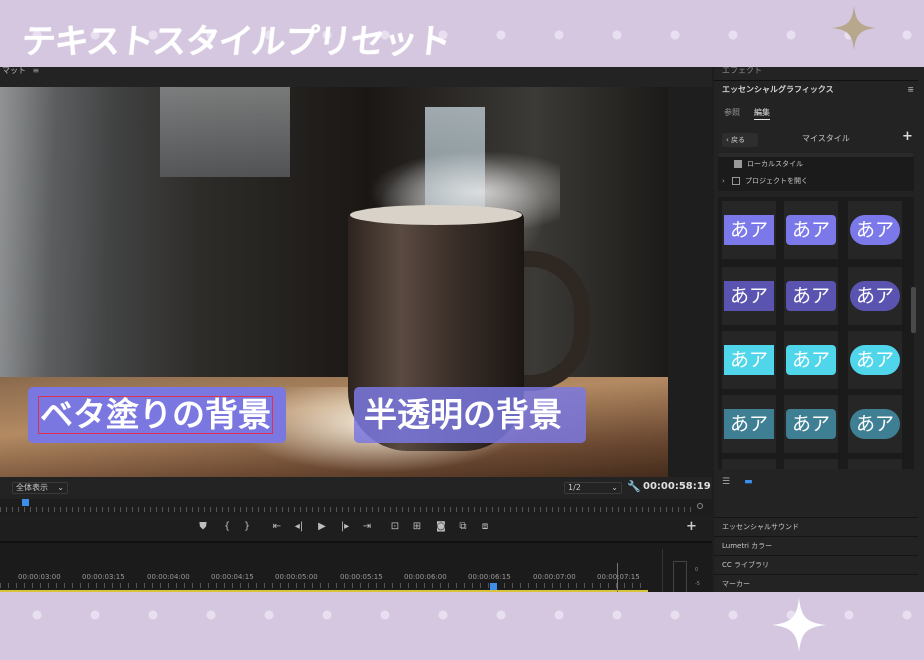 Image resolution: width=924 pixels, height=660 pixels. What do you see at coordinates (775, 164) in the screenshot?
I see `folder-label: ローカルスタイル` at bounding box center [775, 164].